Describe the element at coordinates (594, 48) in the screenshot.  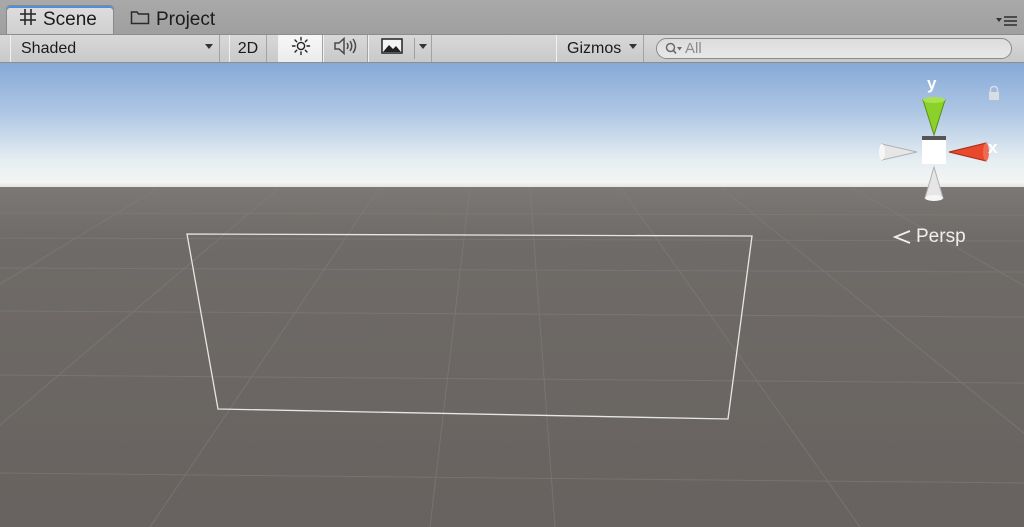
I see `gizmos-label: Gizmos` at that location.